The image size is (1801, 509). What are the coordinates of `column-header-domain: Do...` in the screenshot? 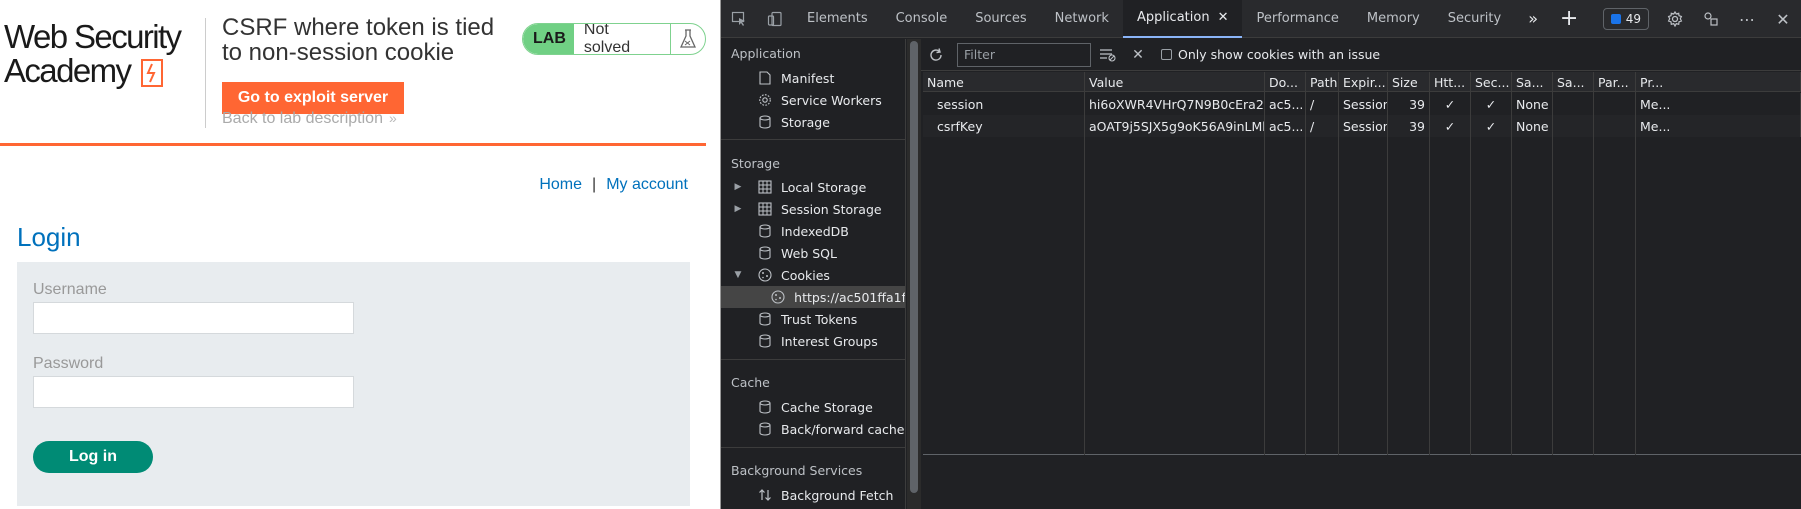 It's located at (1285, 82).